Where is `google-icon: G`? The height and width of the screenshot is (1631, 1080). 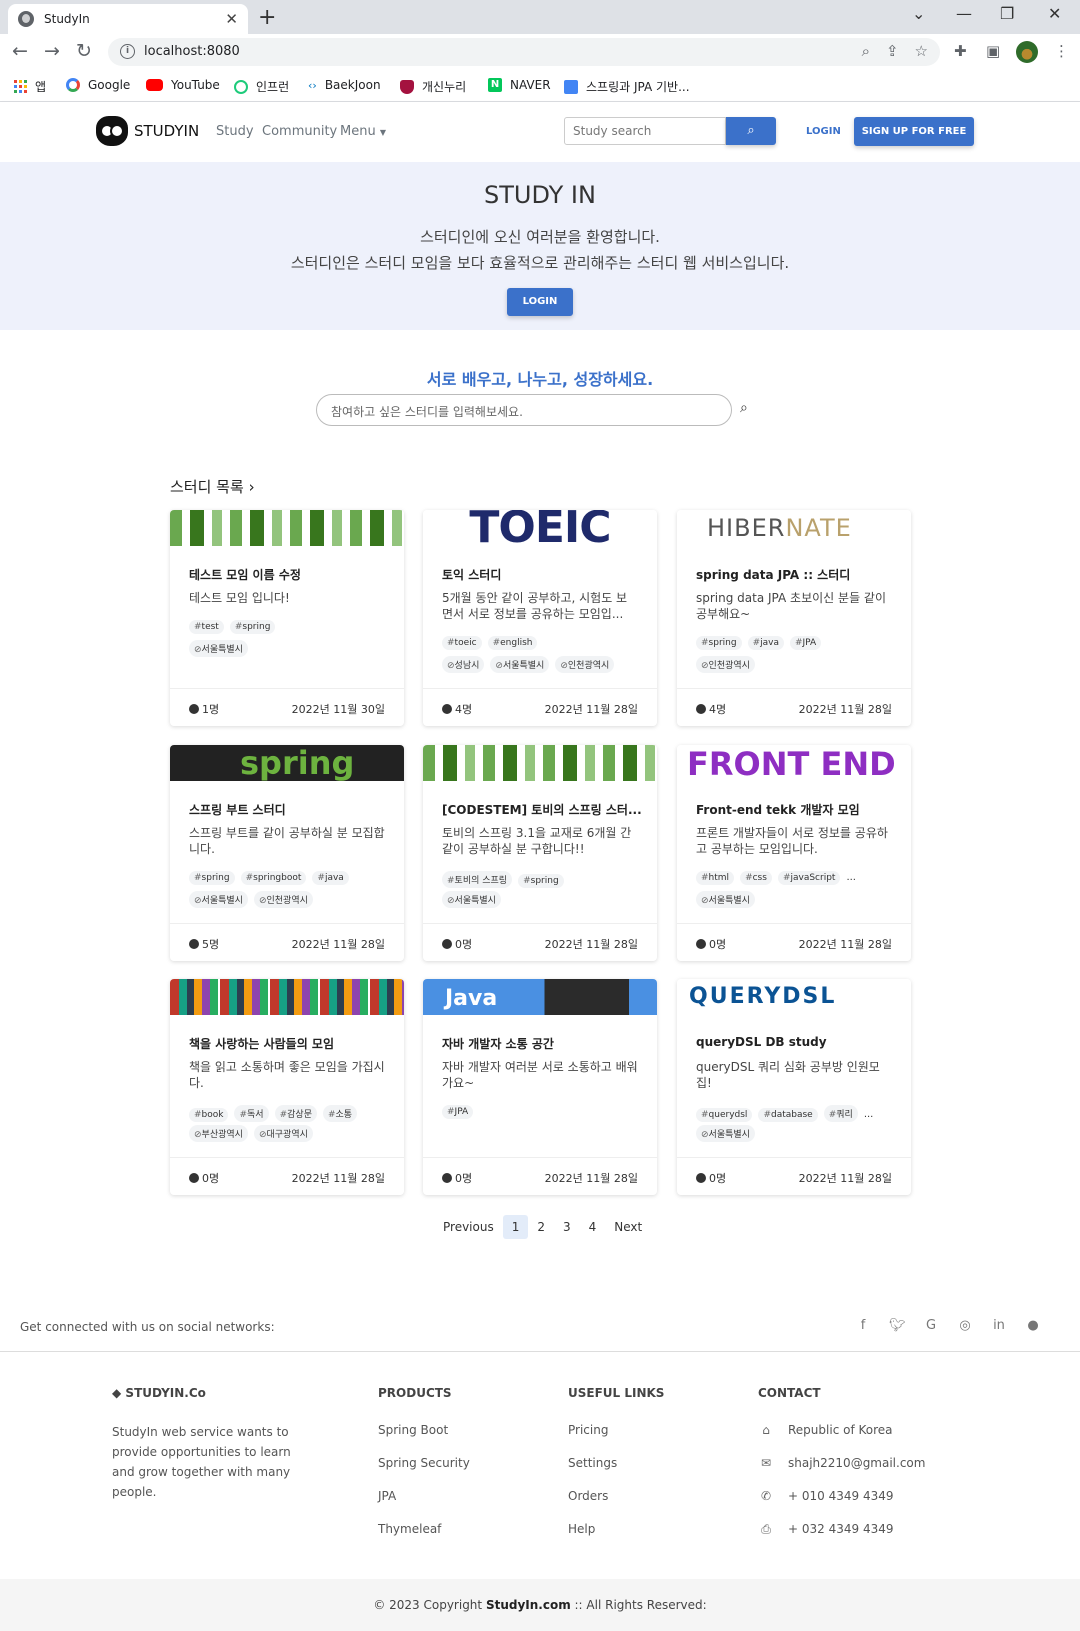
google-icon: G is located at coordinates (931, 1325).